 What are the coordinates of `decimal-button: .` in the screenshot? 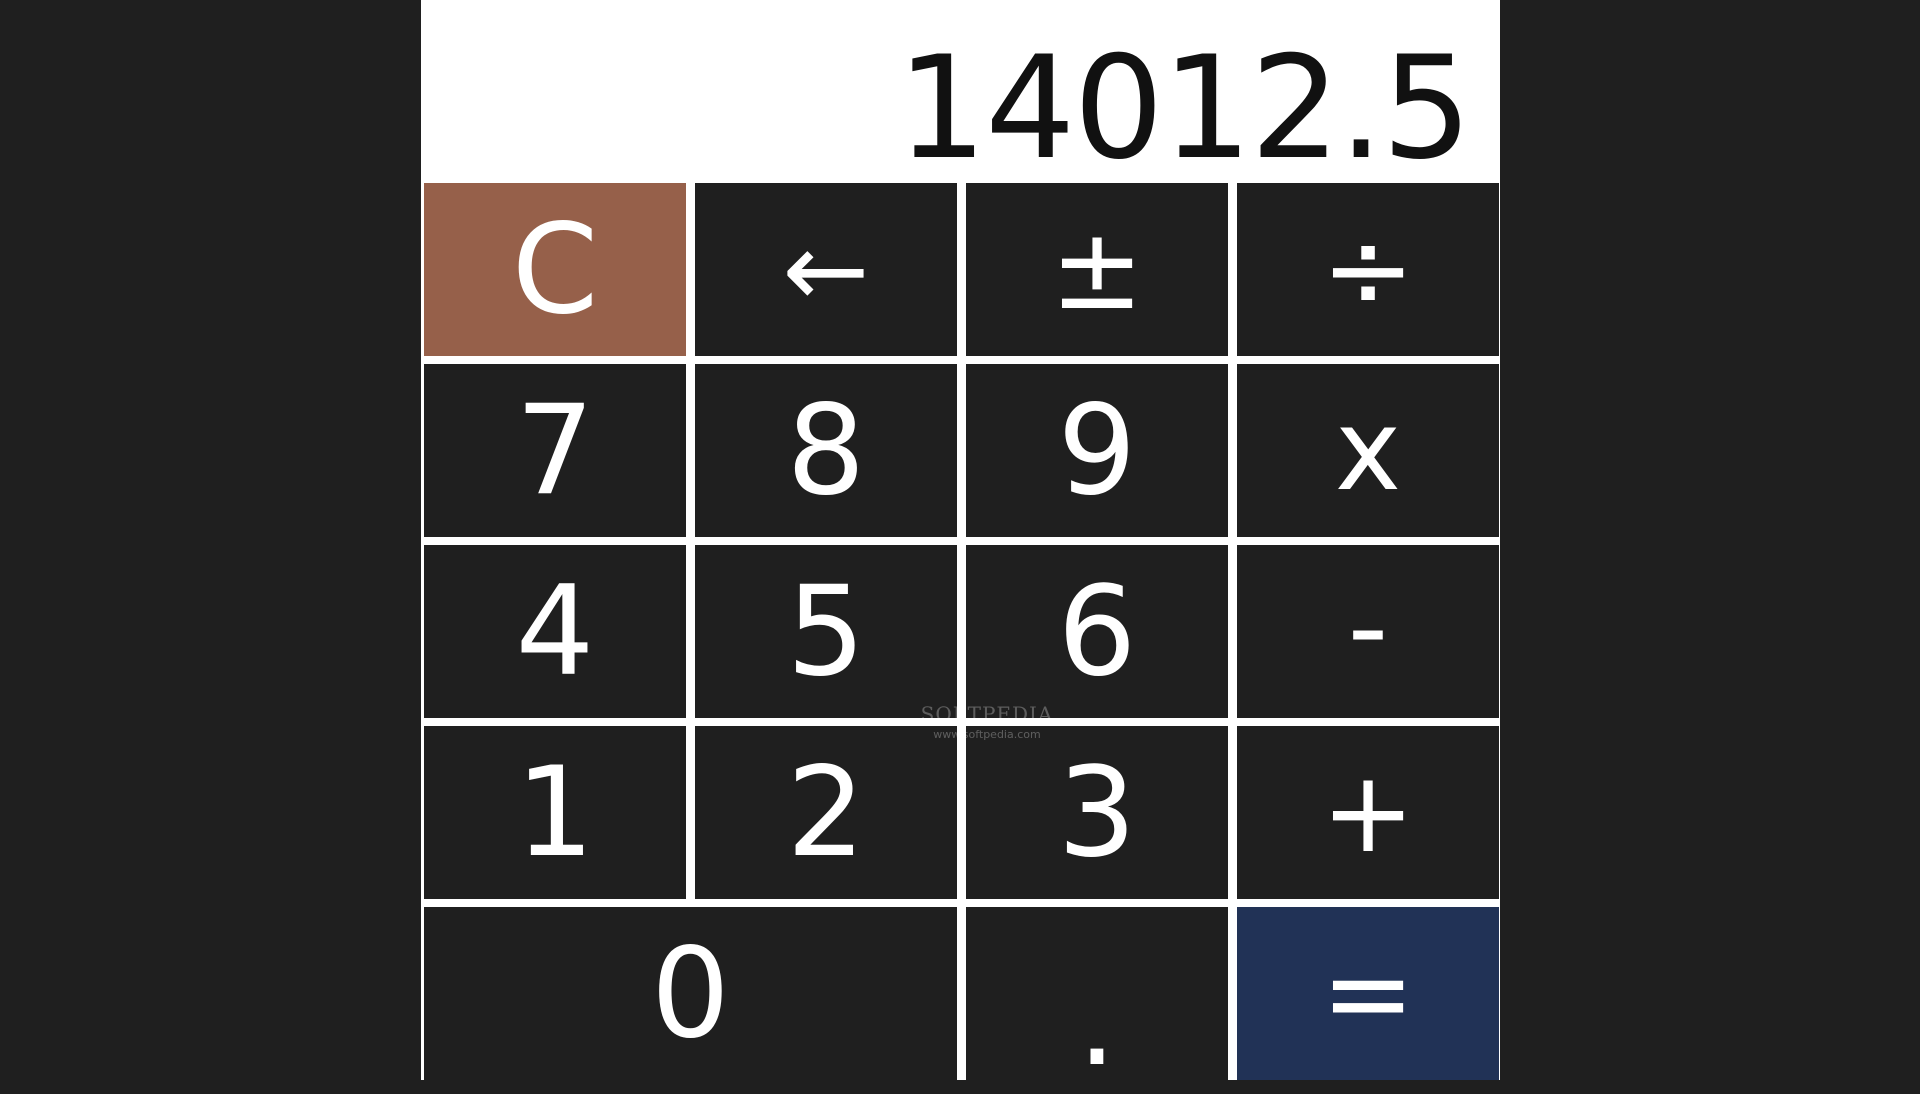 It's located at (1097, 995).